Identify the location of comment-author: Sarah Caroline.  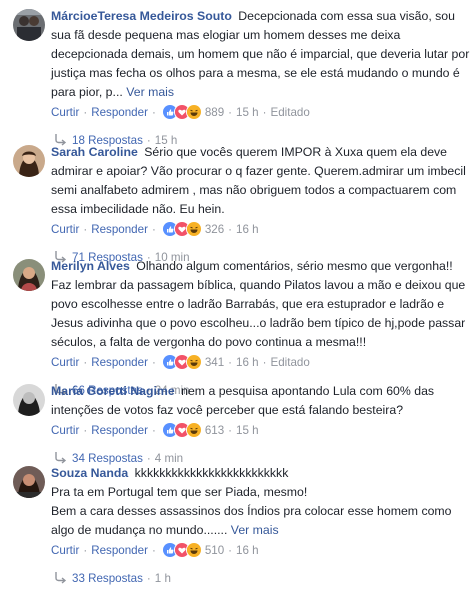
(94, 152).